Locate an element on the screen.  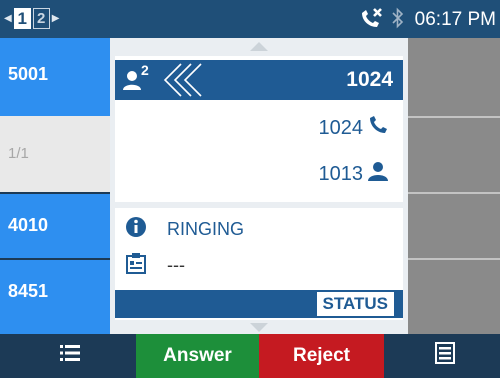
person-icon is located at coordinates (378, 174).